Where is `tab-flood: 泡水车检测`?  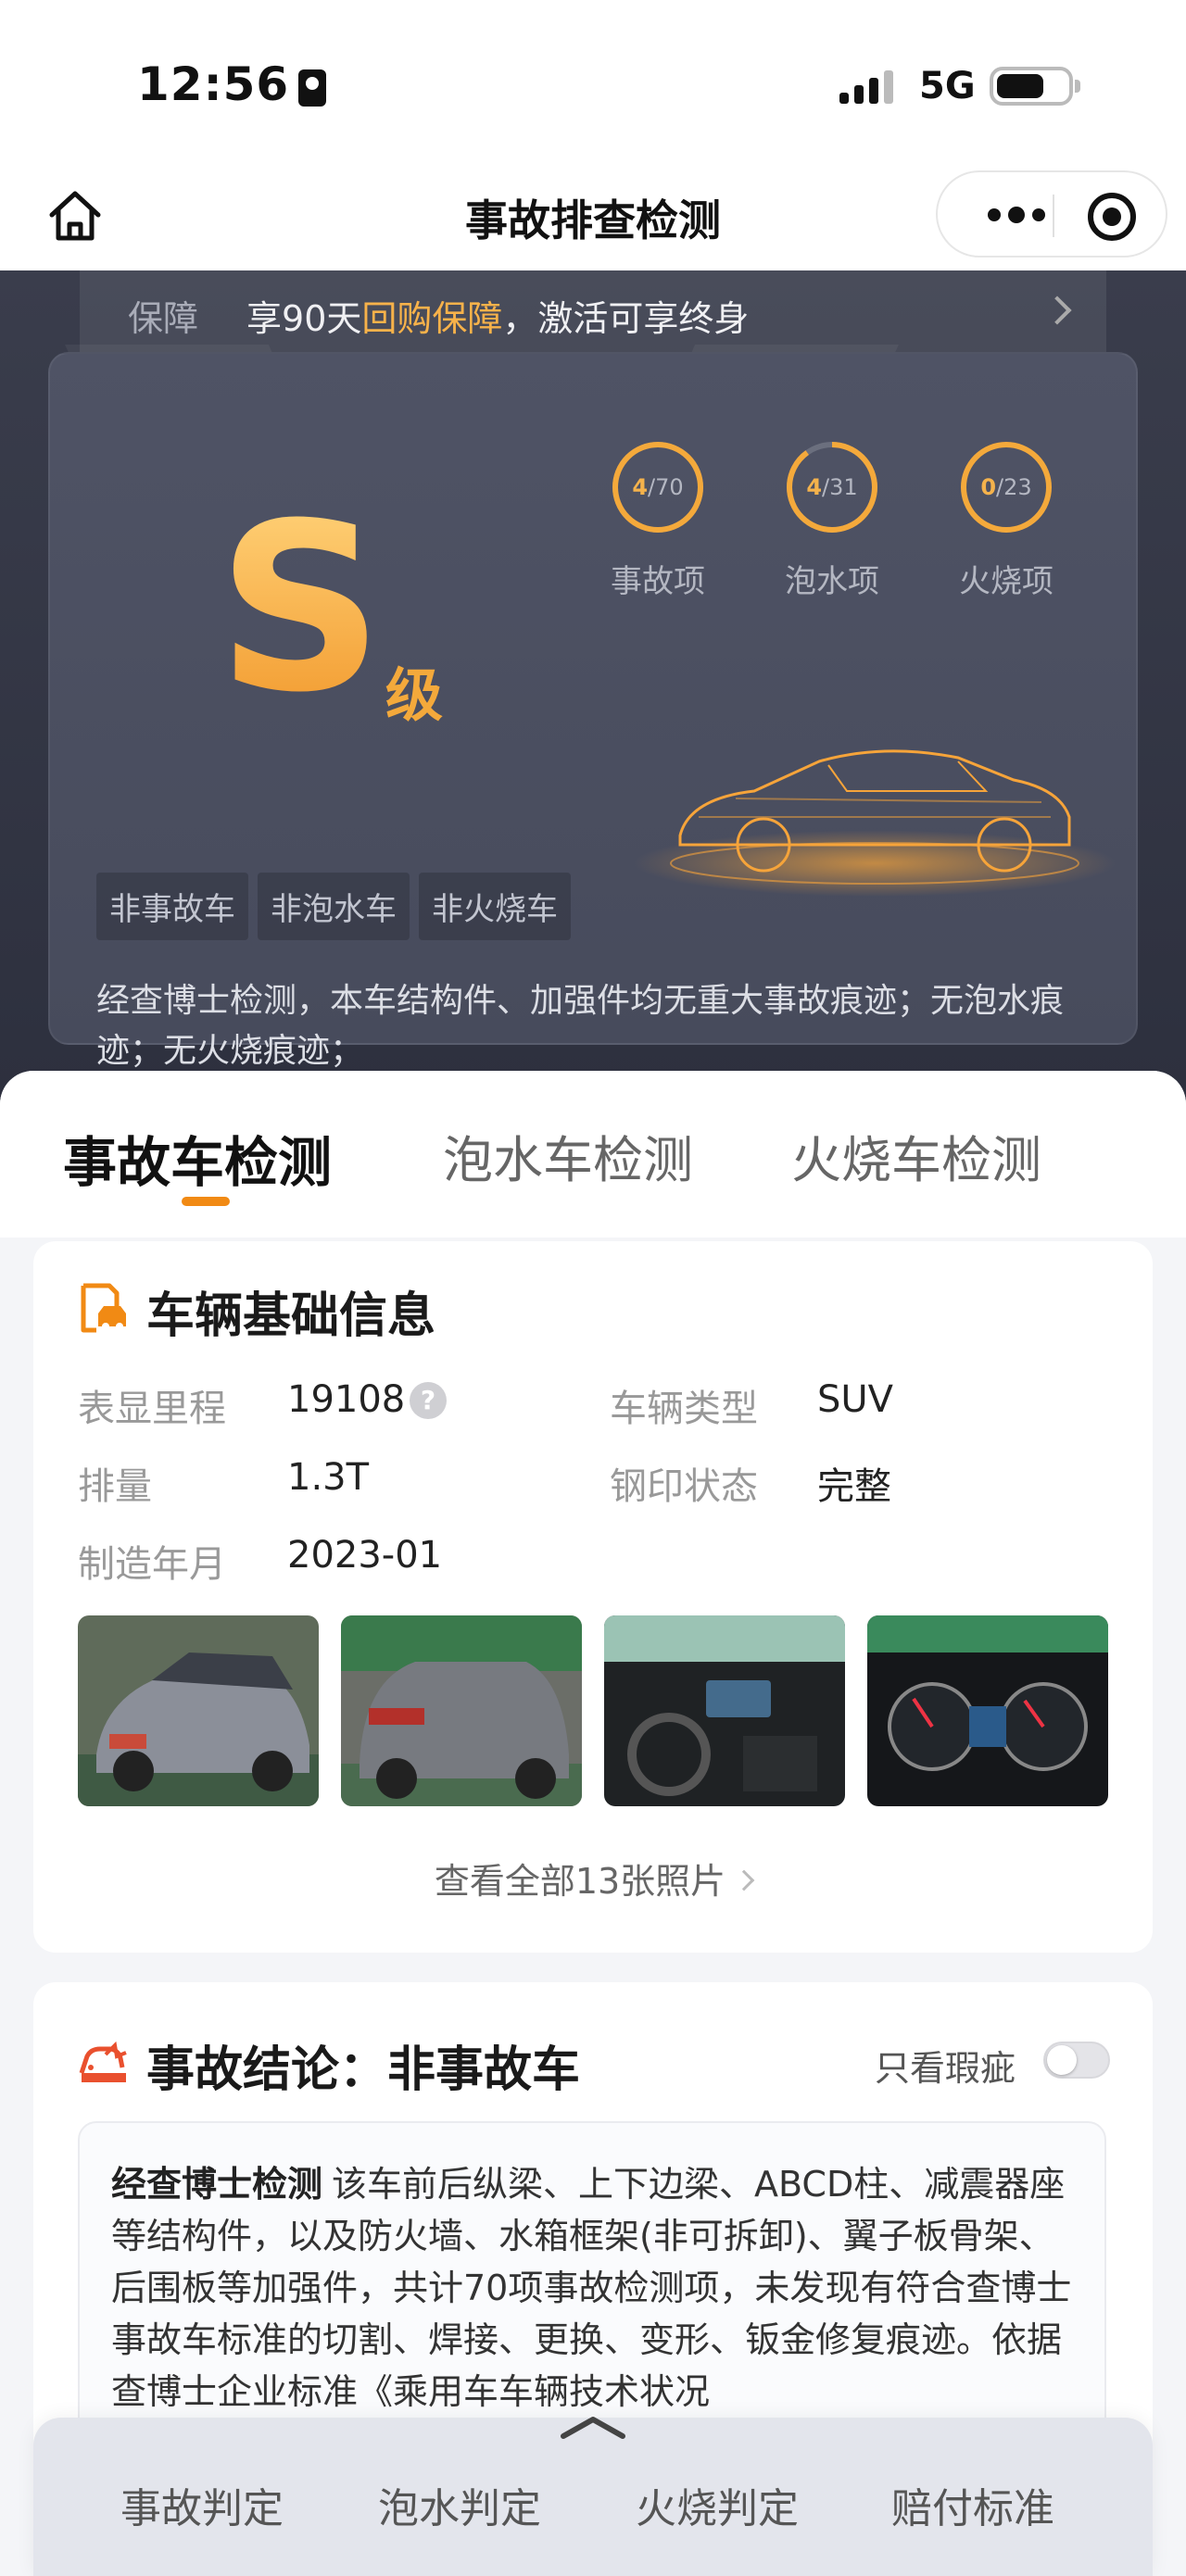 tab-flood: 泡水车检测 is located at coordinates (568, 1155).